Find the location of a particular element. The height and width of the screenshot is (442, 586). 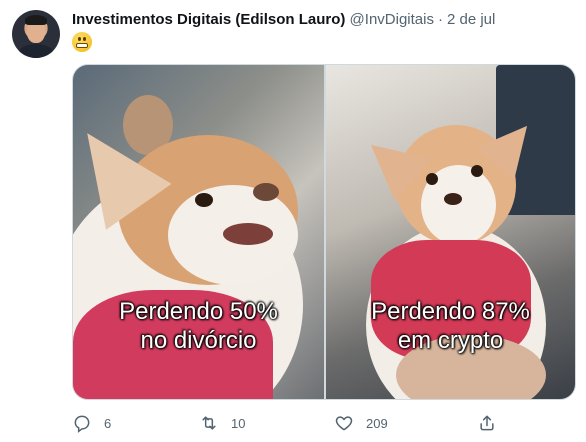

grimacing-face-emoji-icon is located at coordinates (82, 42).